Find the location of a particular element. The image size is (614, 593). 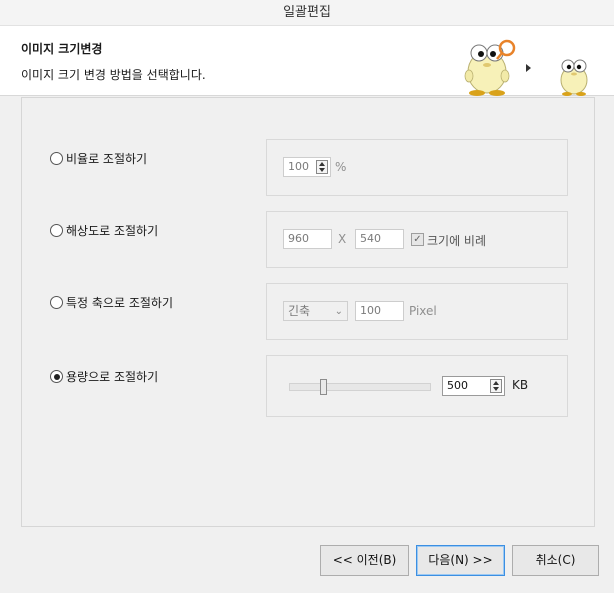

next-button: 다음(N) >> is located at coordinates (460, 560).